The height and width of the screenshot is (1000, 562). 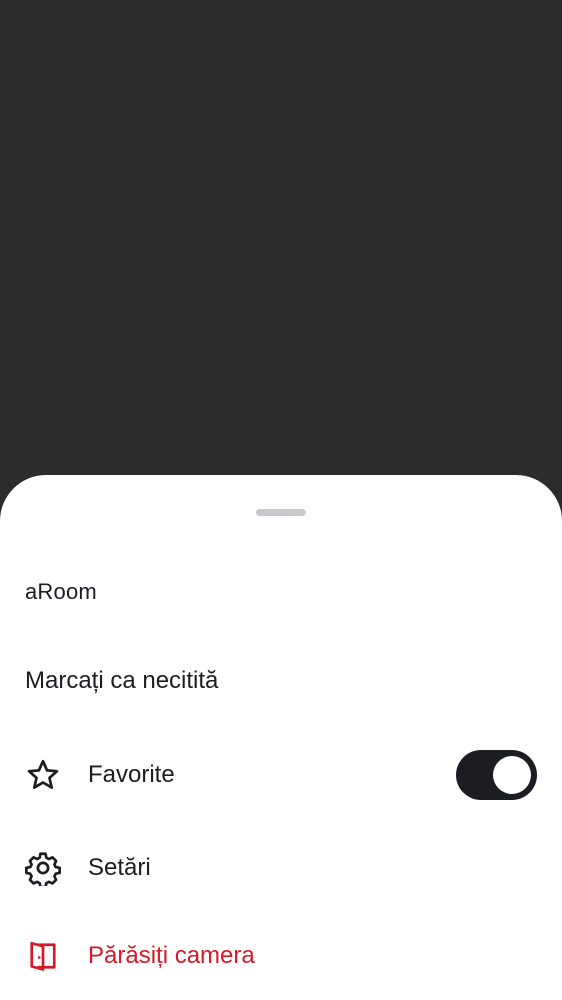 What do you see at coordinates (43, 775) in the screenshot?
I see `star-icon` at bounding box center [43, 775].